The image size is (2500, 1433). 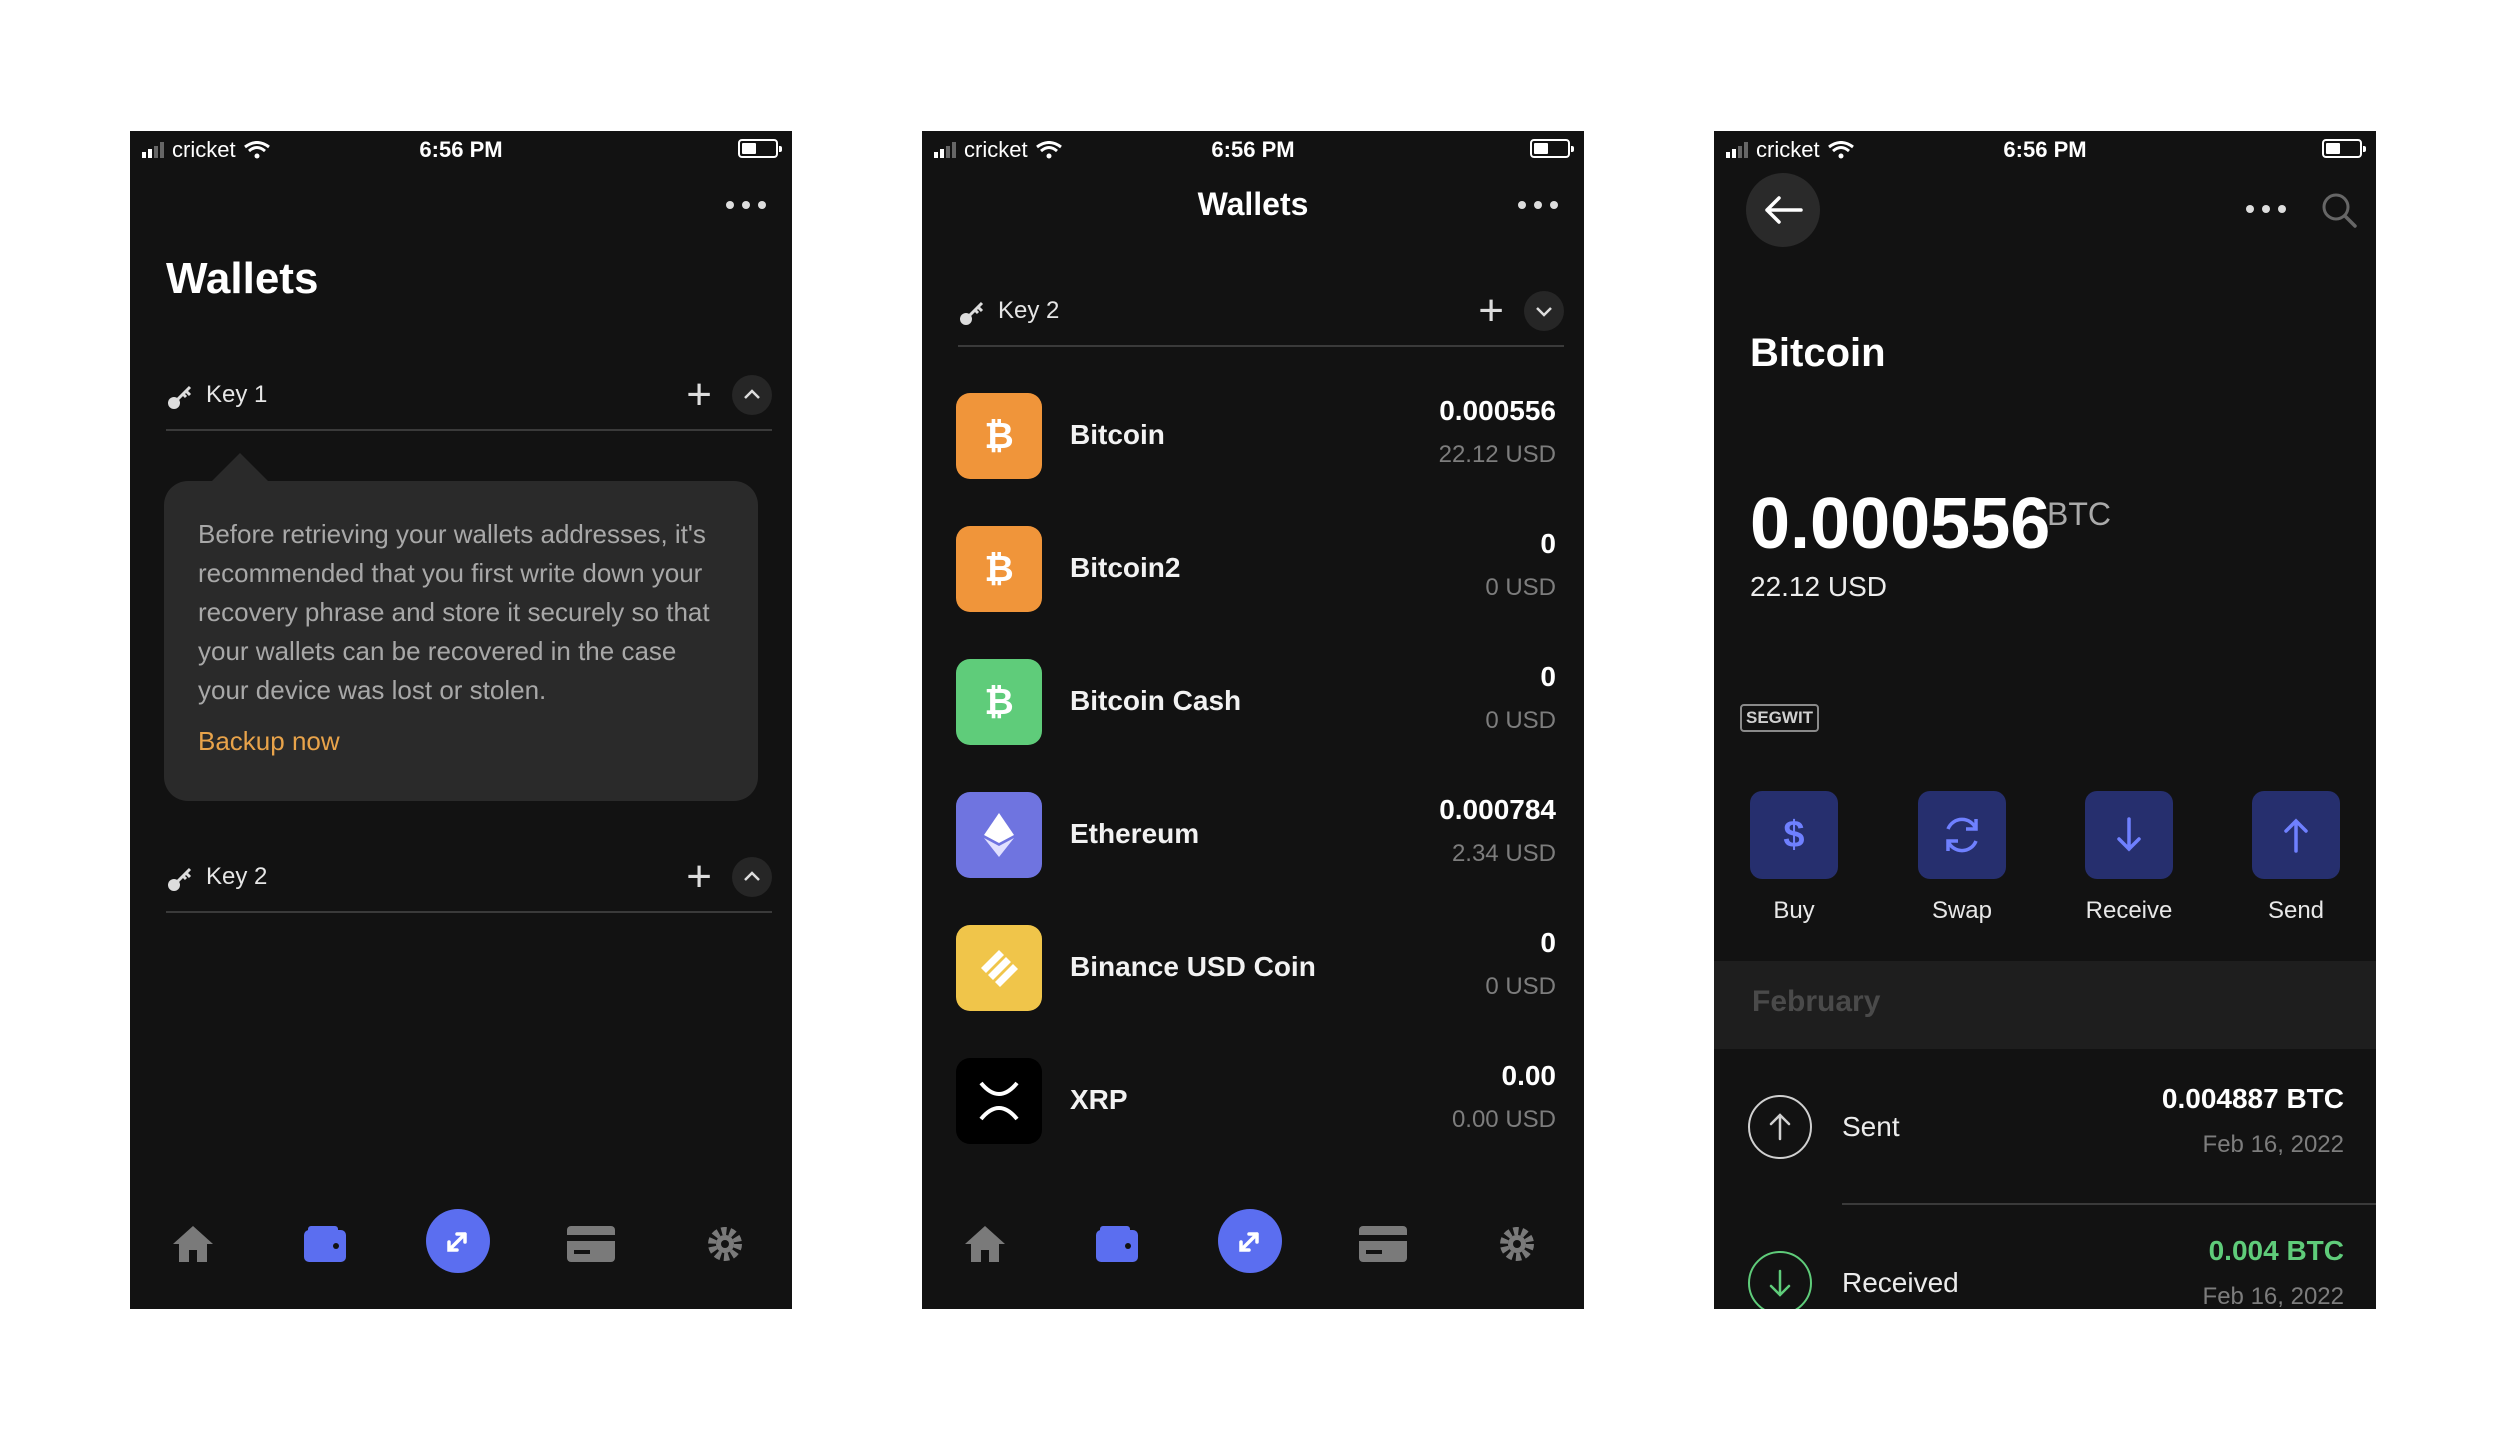 I want to click on back-button, so click(x=1783, y=210).